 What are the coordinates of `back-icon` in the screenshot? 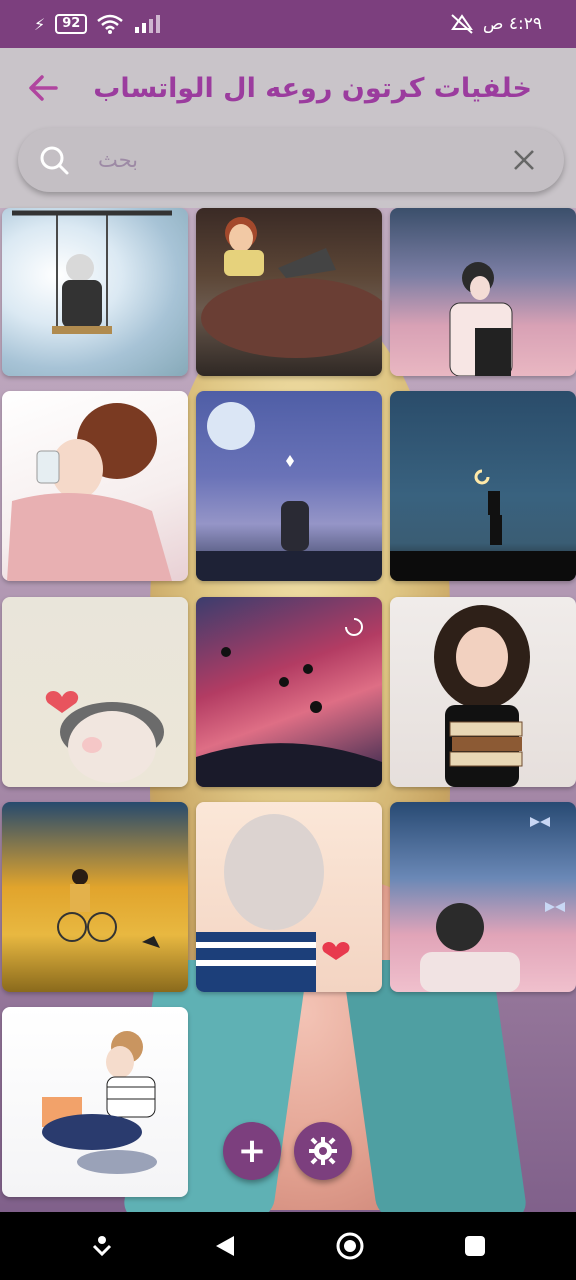 It's located at (225, 1246).